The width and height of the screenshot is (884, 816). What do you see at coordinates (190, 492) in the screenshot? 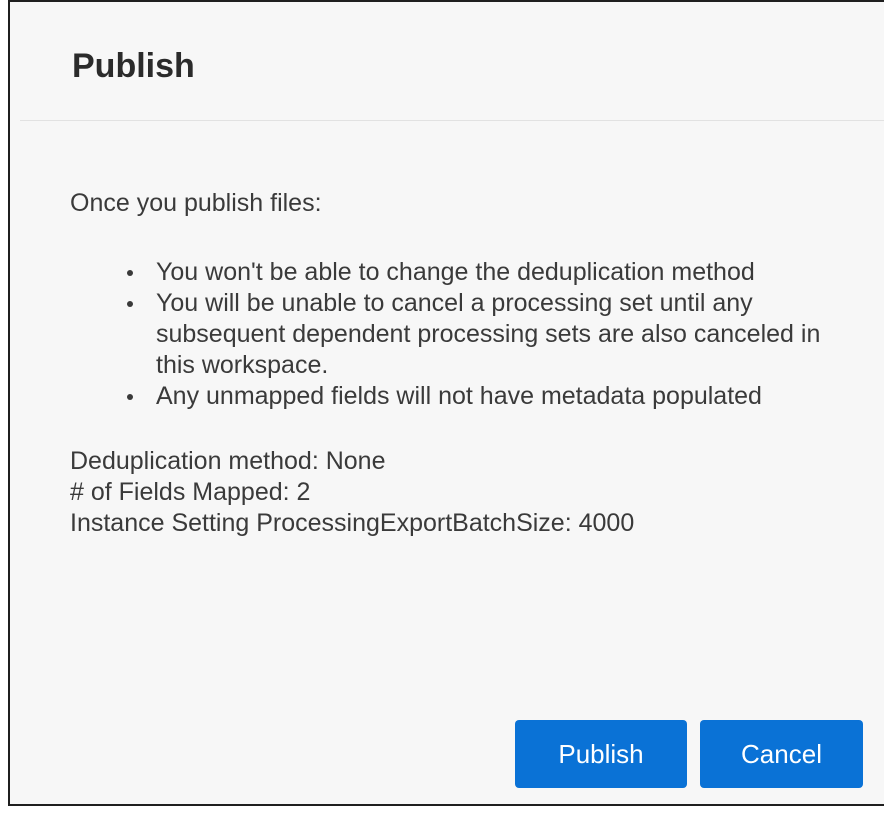
I see `fields-mapped-text: # of Fields Mapped: 2` at bounding box center [190, 492].